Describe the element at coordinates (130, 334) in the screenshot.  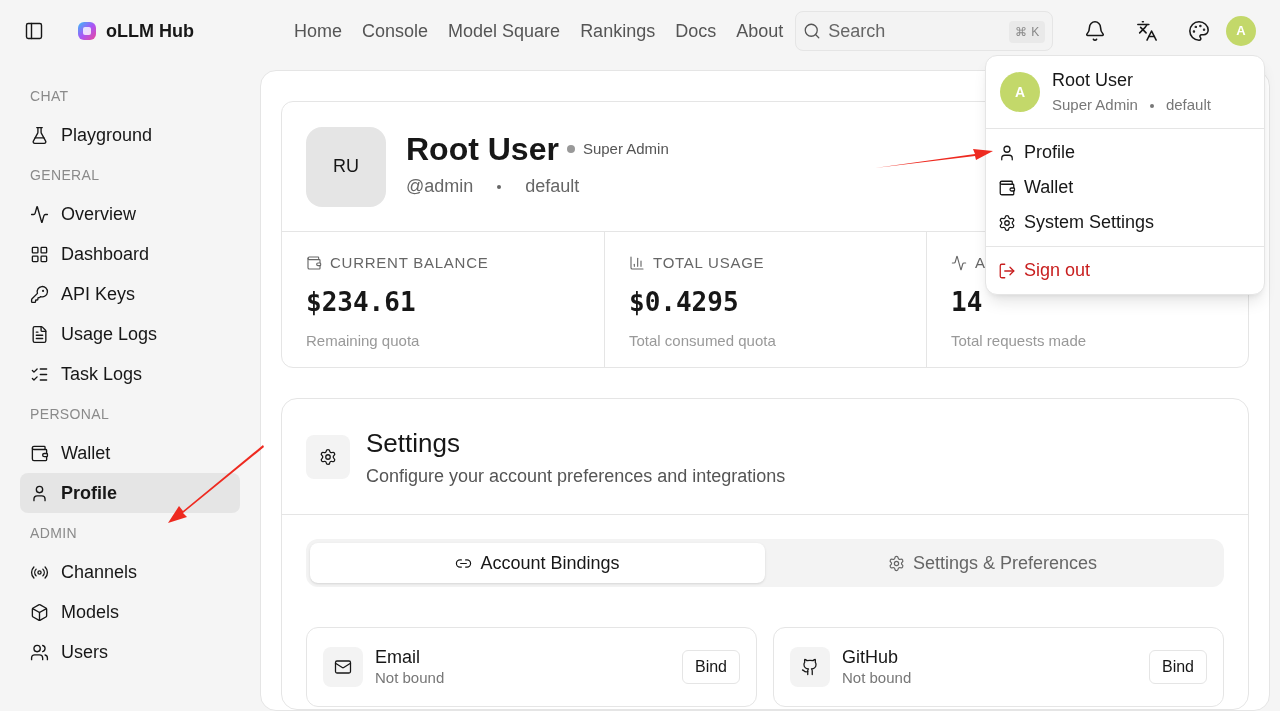
I see `sidebar-item: Usage Logs` at that location.